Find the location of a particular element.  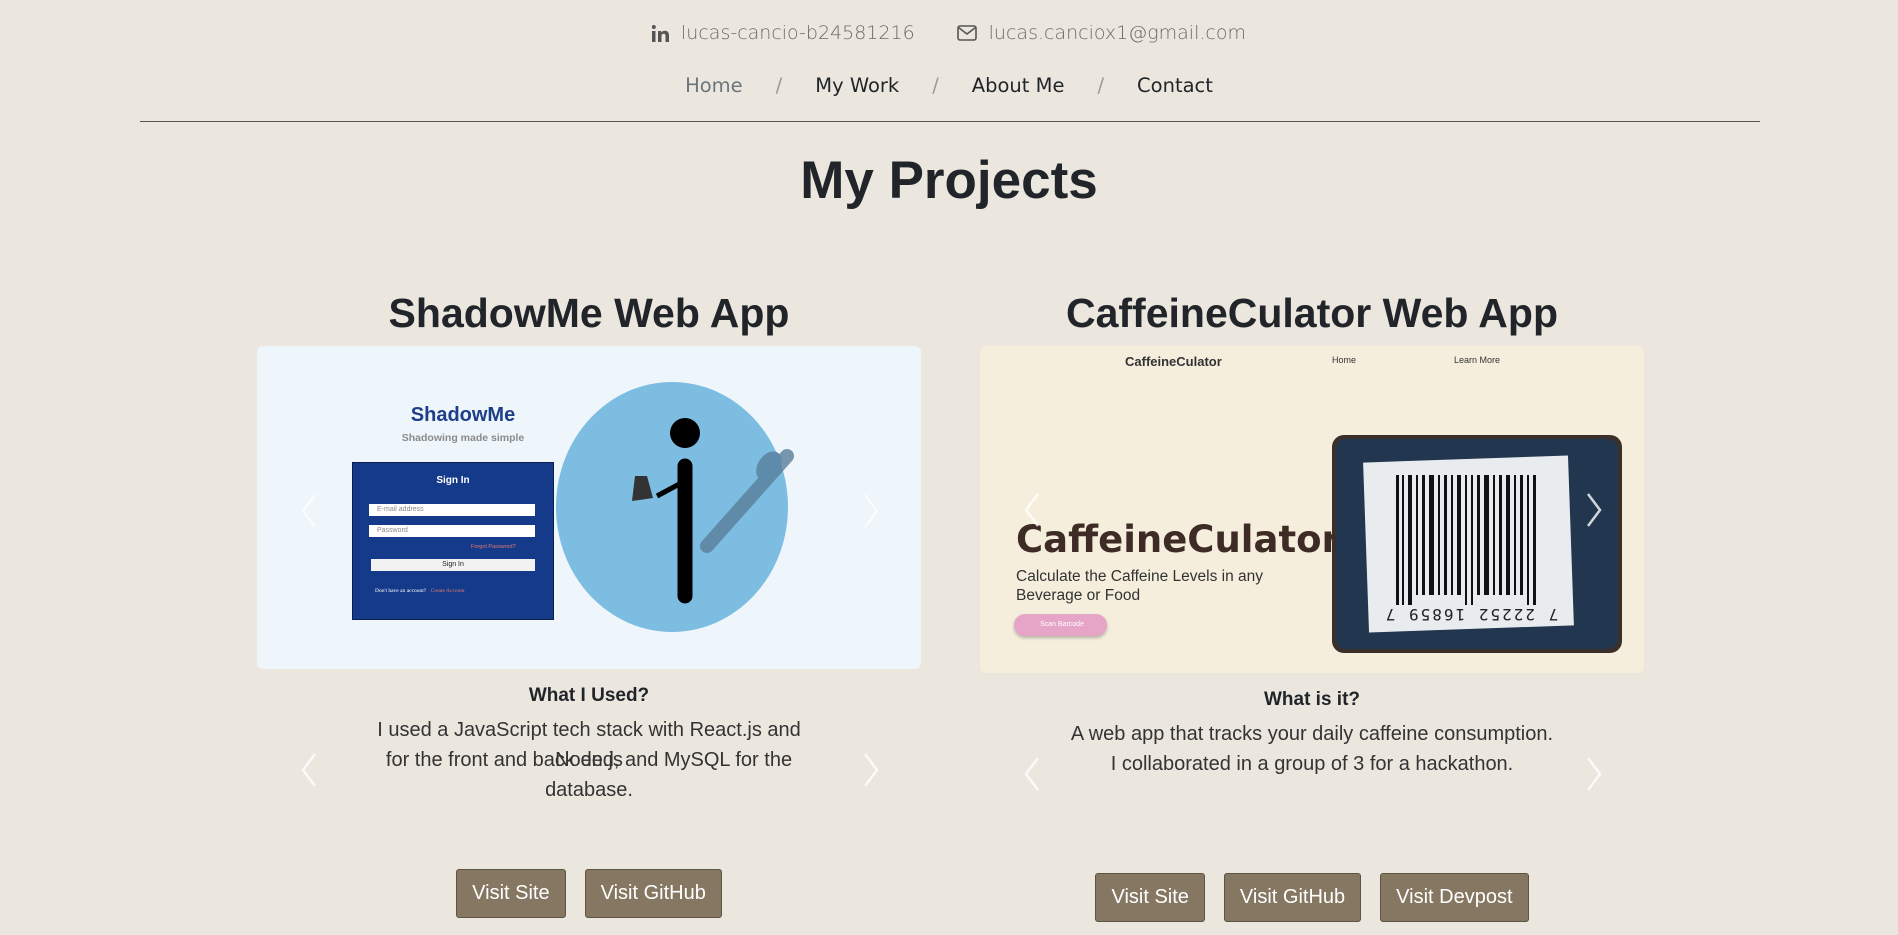

barcode-photo: 7 22252 16859 7 is located at coordinates (1477, 544).